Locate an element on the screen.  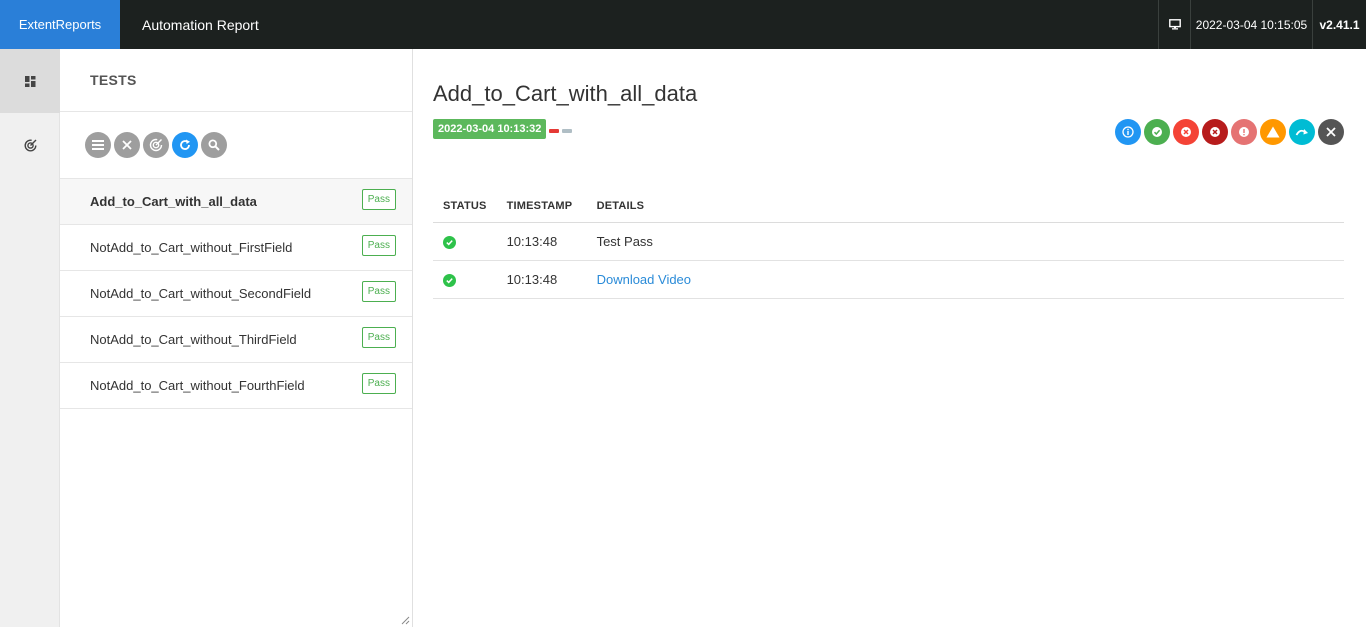
log-table-header: STATUS TIMESTAMP DETAILS is located at coordinates (888, 208).